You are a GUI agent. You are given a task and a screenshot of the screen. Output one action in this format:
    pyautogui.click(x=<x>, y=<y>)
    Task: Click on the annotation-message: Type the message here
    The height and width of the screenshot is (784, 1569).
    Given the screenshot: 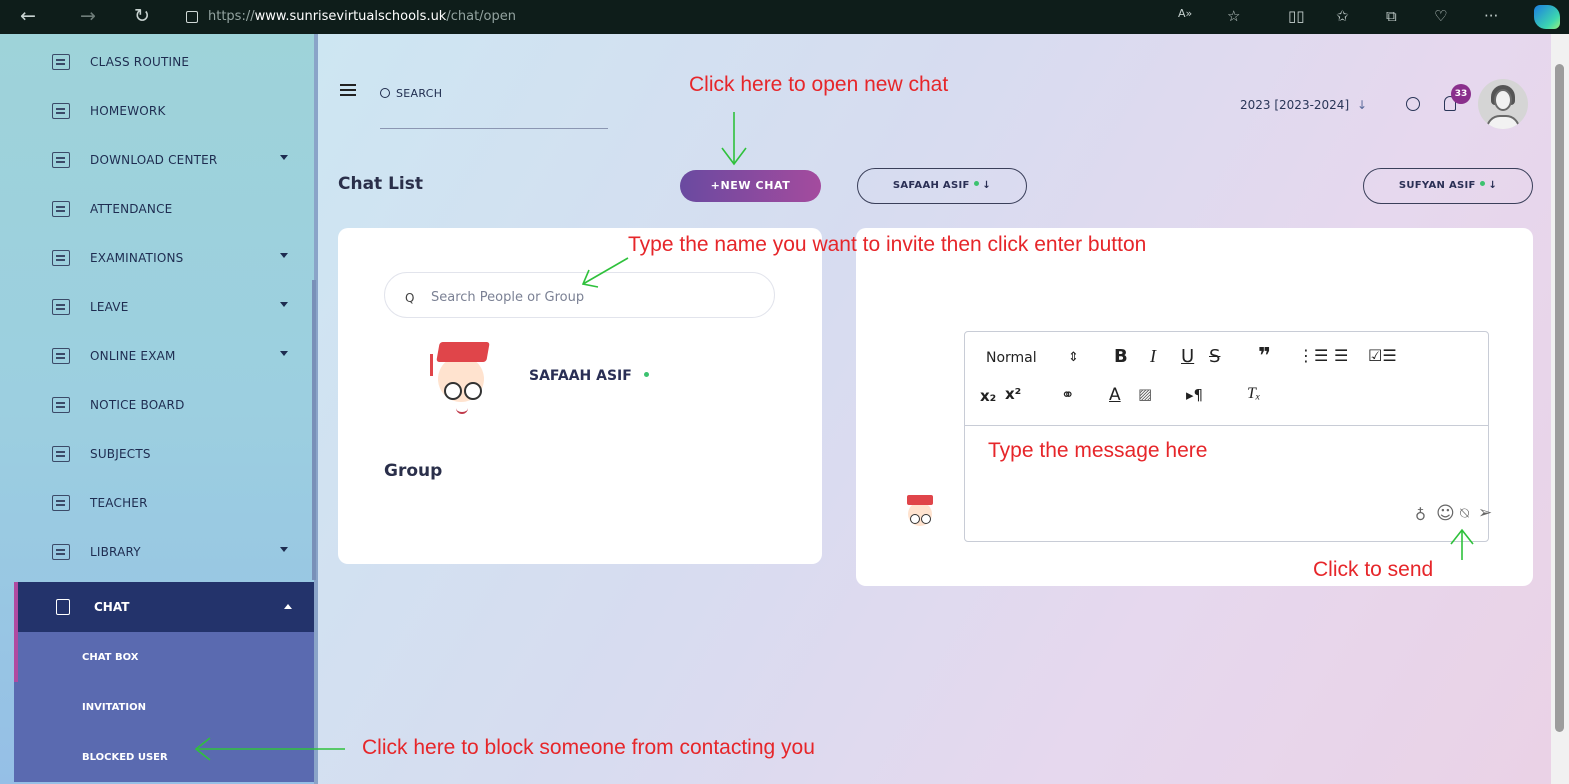 What is the action you would take?
    pyautogui.click(x=1098, y=450)
    